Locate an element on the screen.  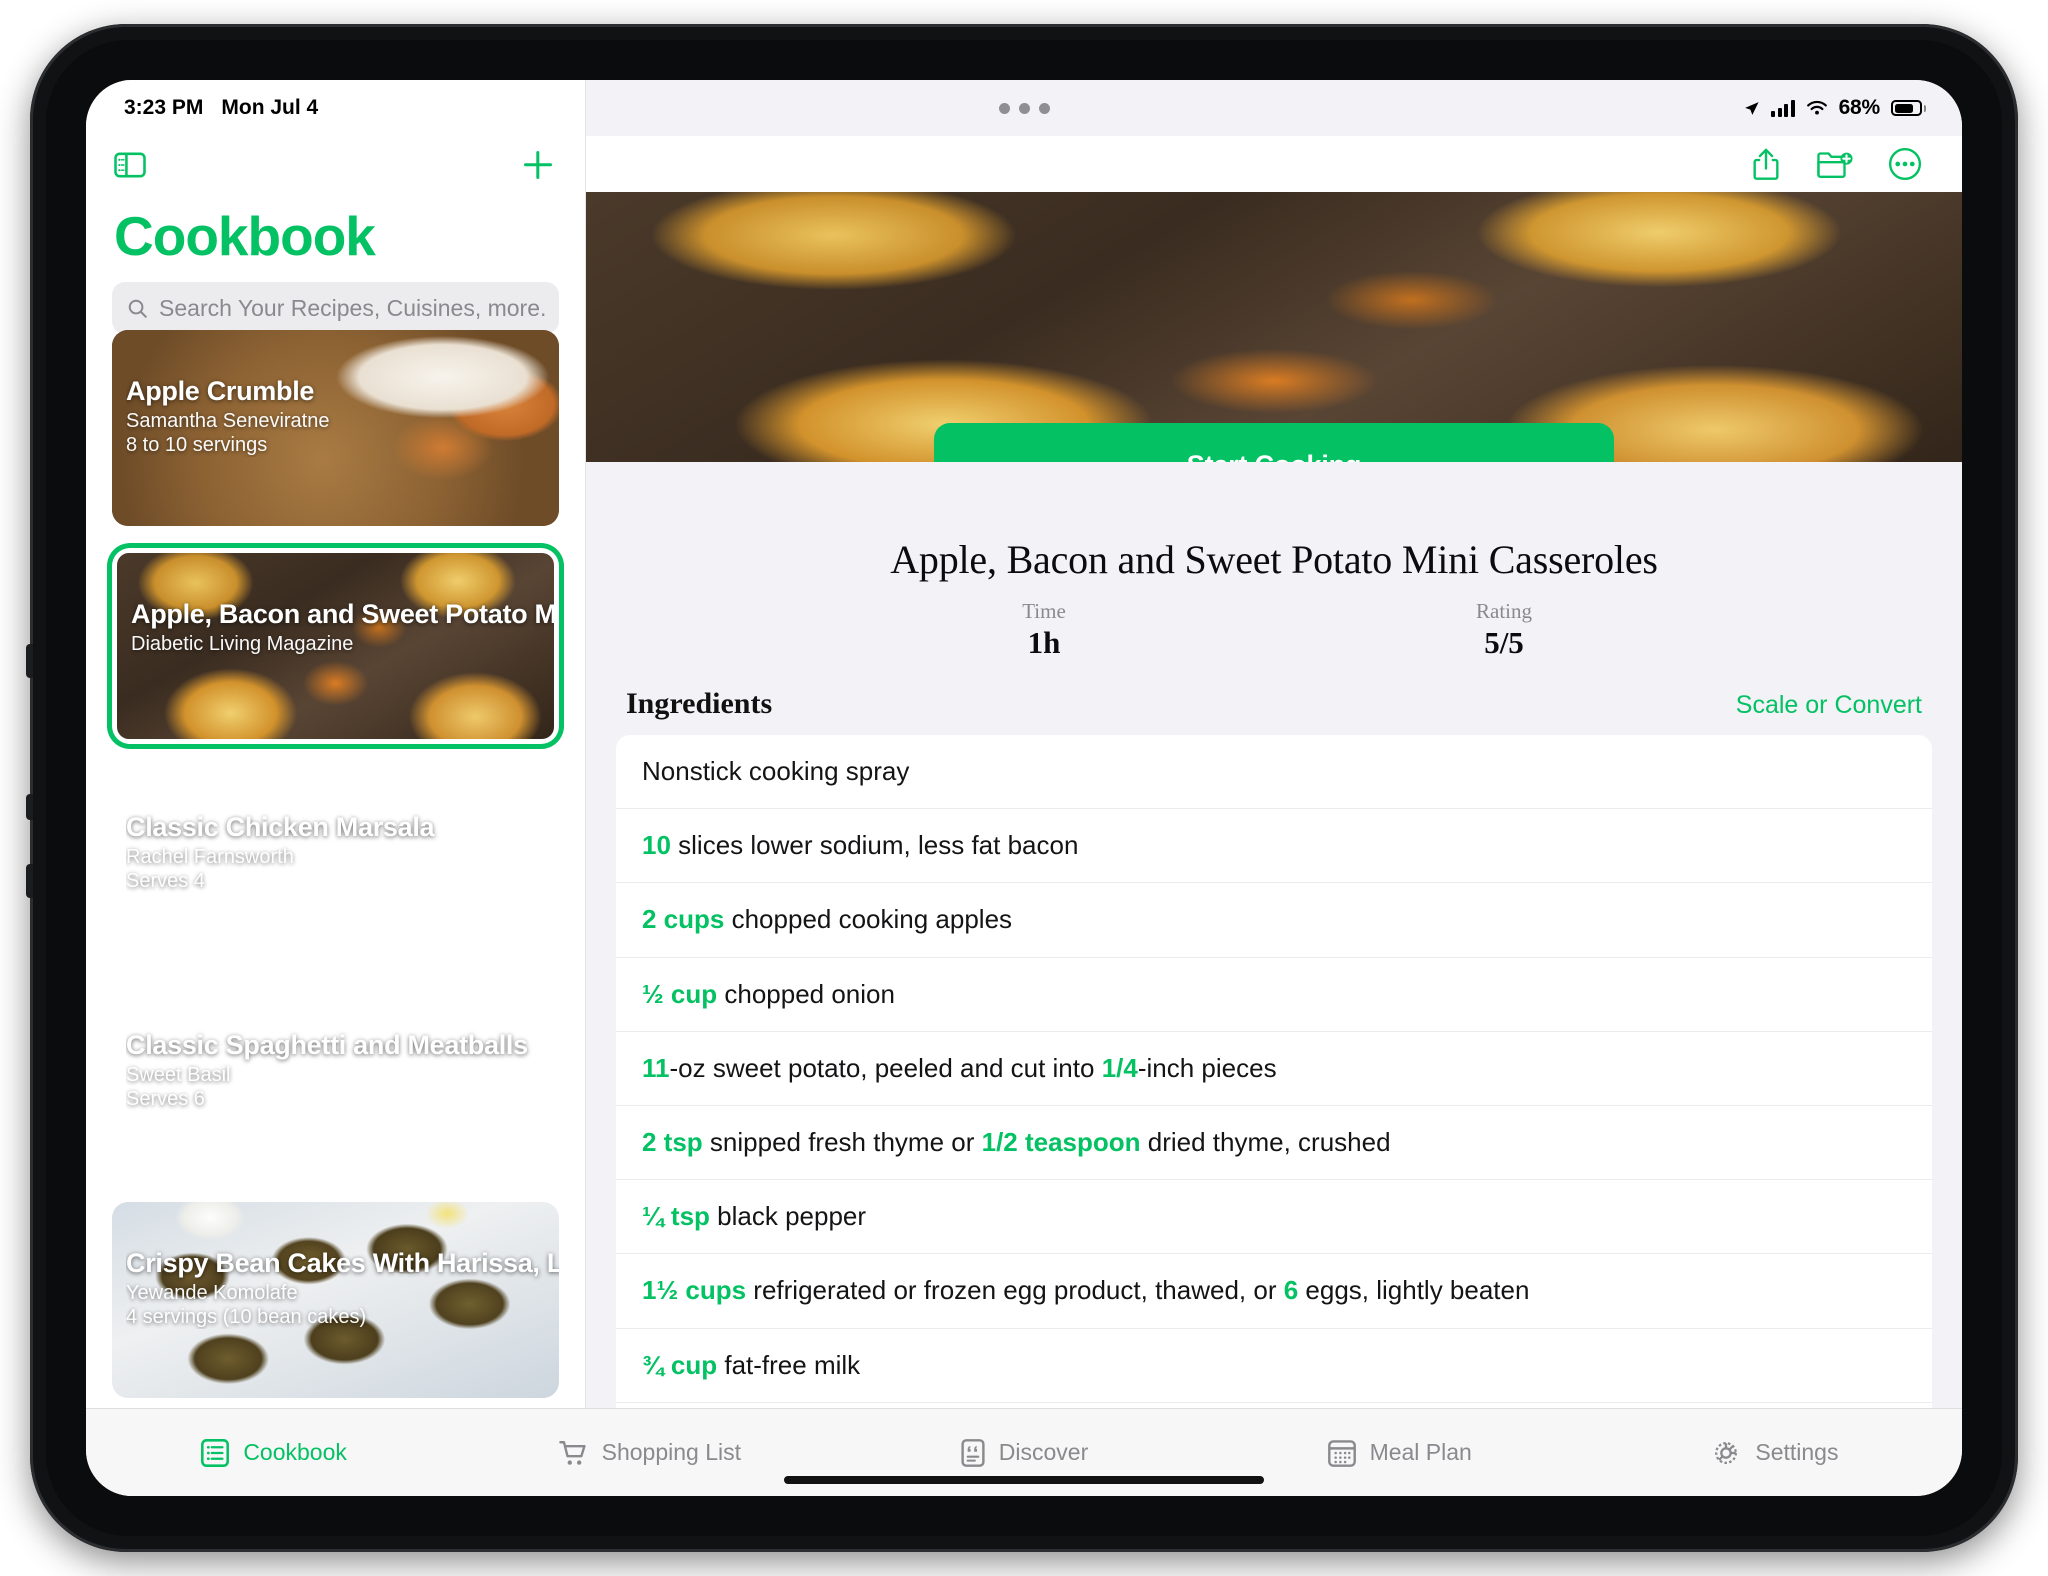
meta-rating: Rating 5/5 is located at coordinates (1504, 630).